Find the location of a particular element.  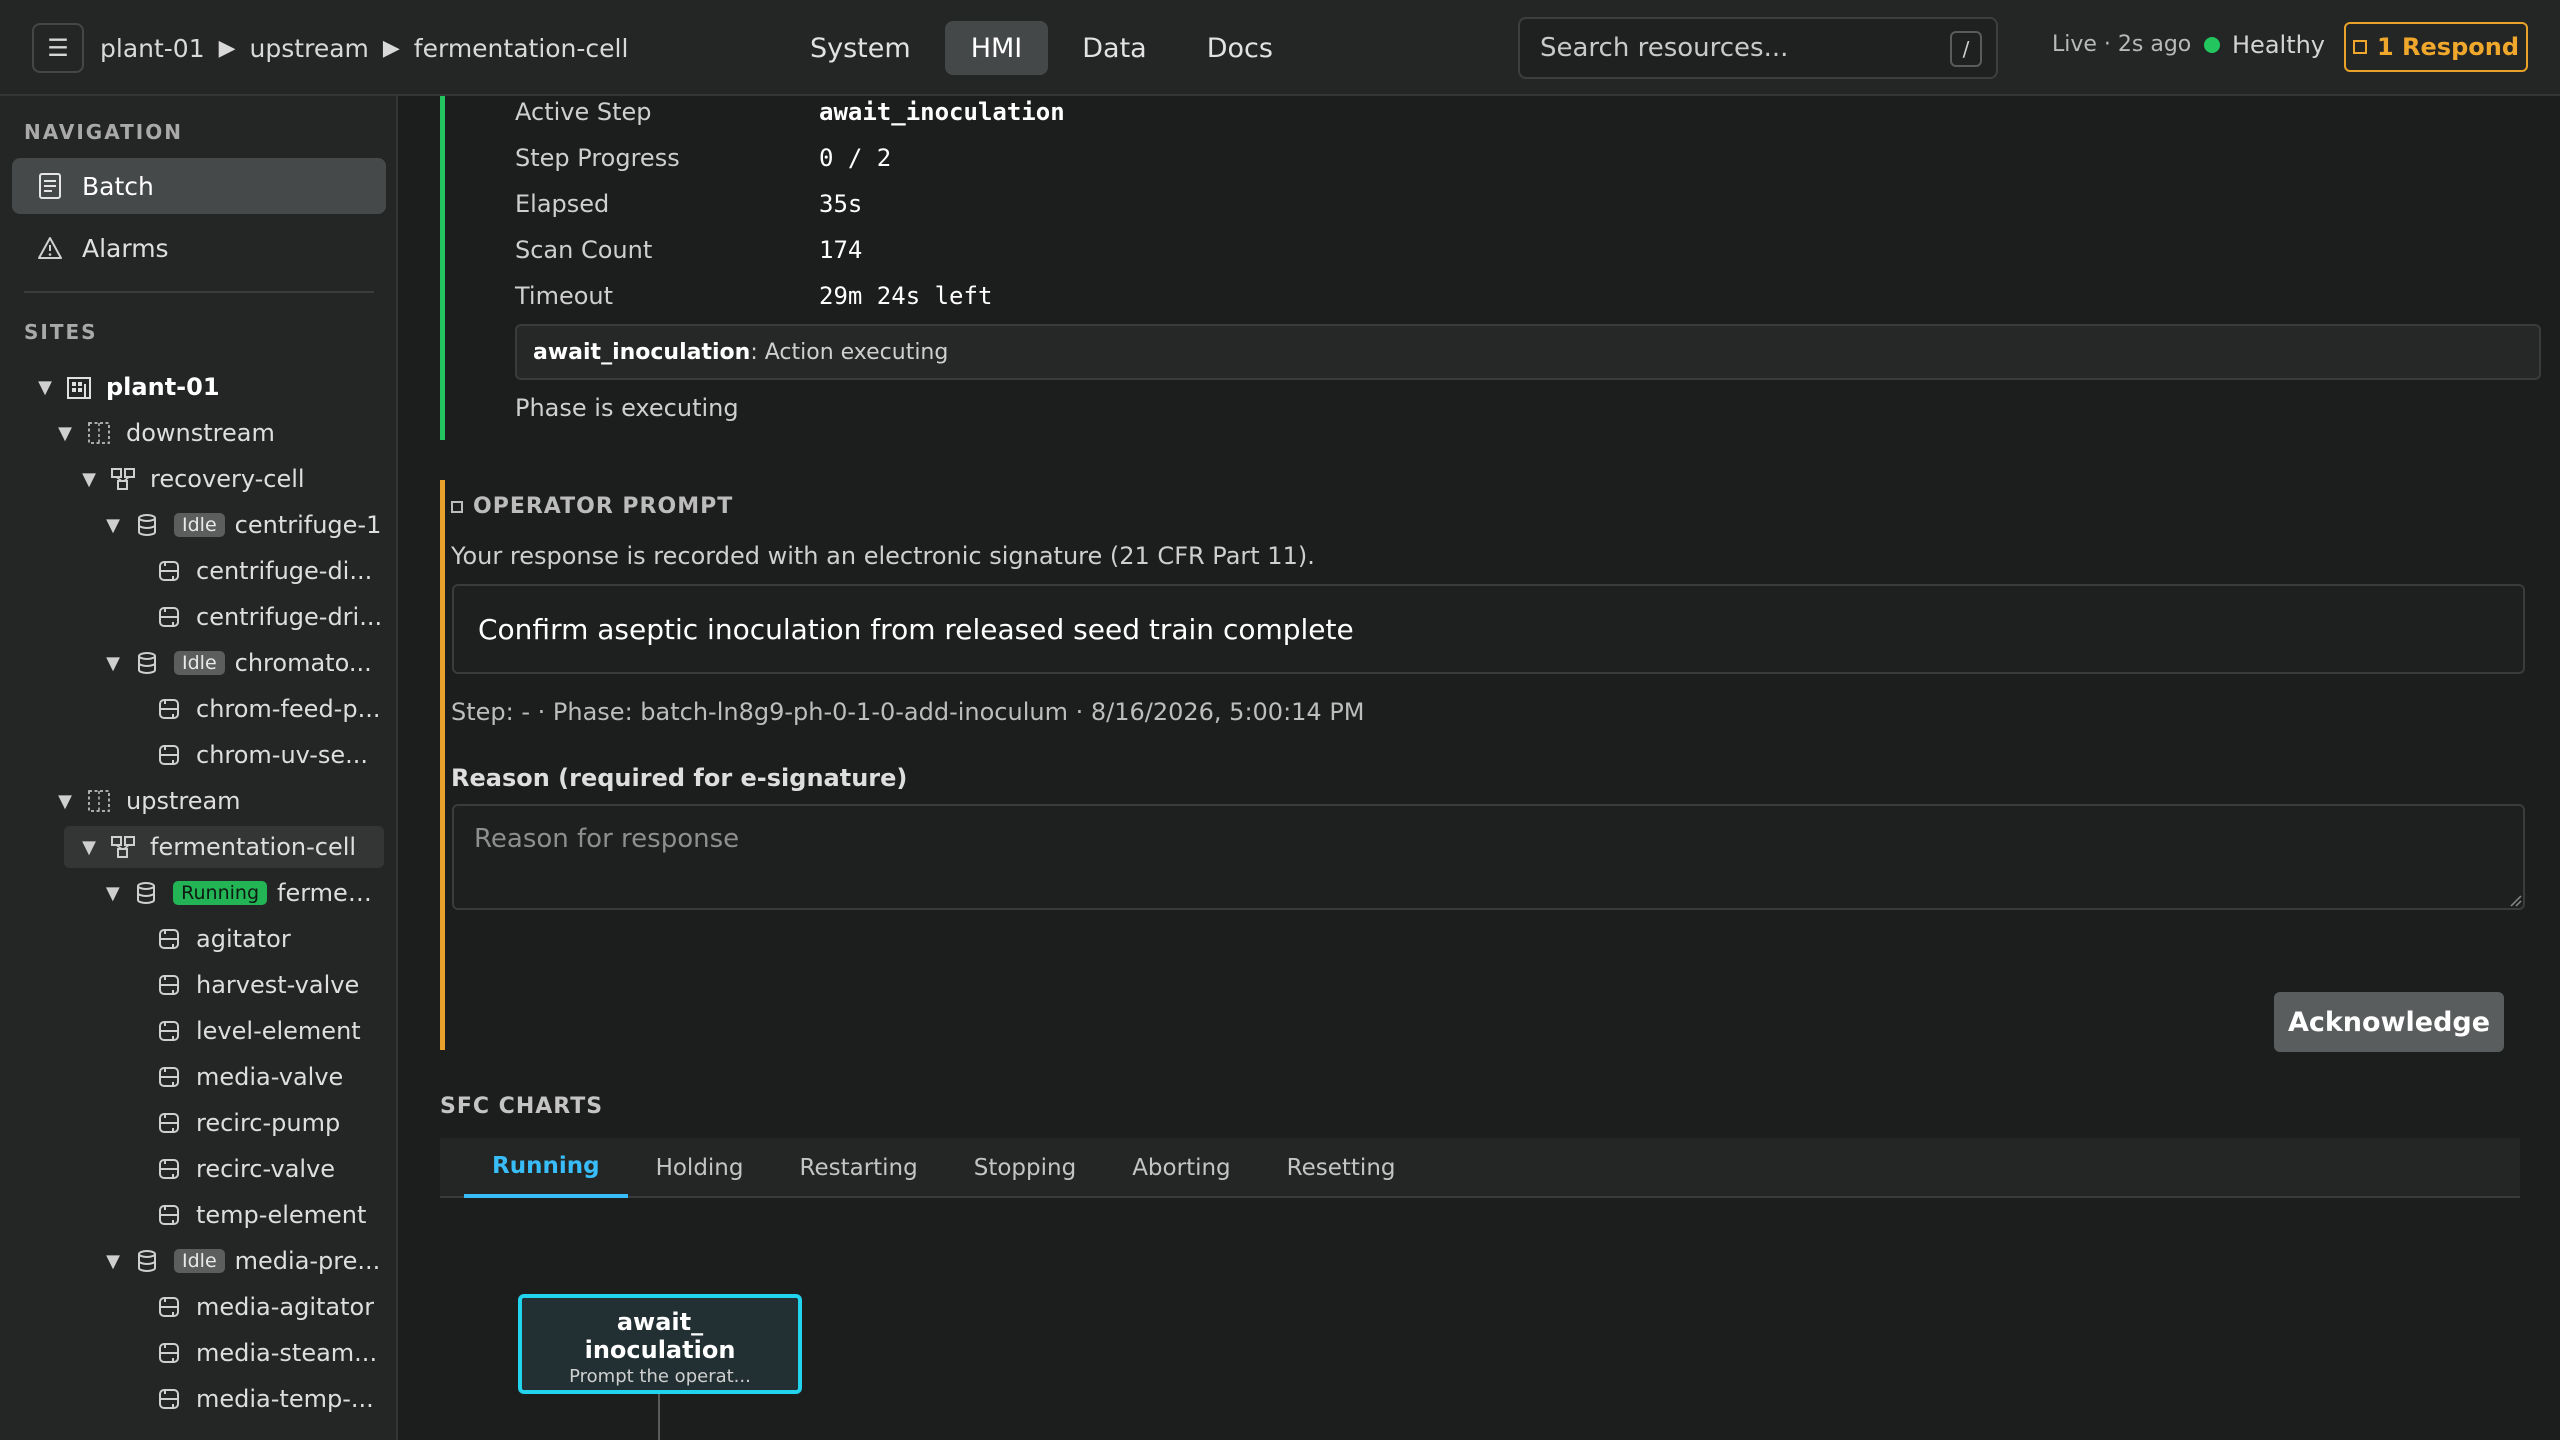

tab-aborting: Aborting is located at coordinates (1181, 1168).